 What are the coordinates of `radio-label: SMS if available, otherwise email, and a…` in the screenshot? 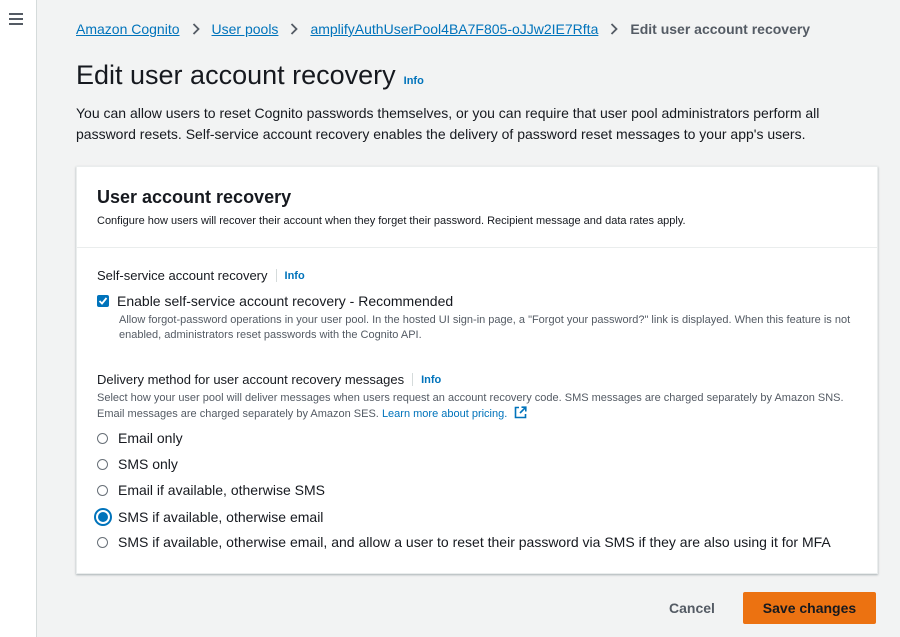 It's located at (474, 542).